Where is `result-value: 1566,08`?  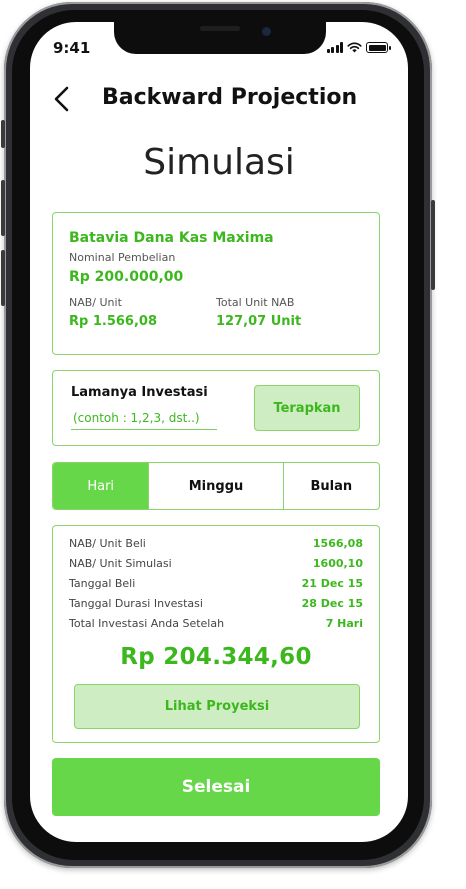 result-value: 1566,08 is located at coordinates (337, 543).